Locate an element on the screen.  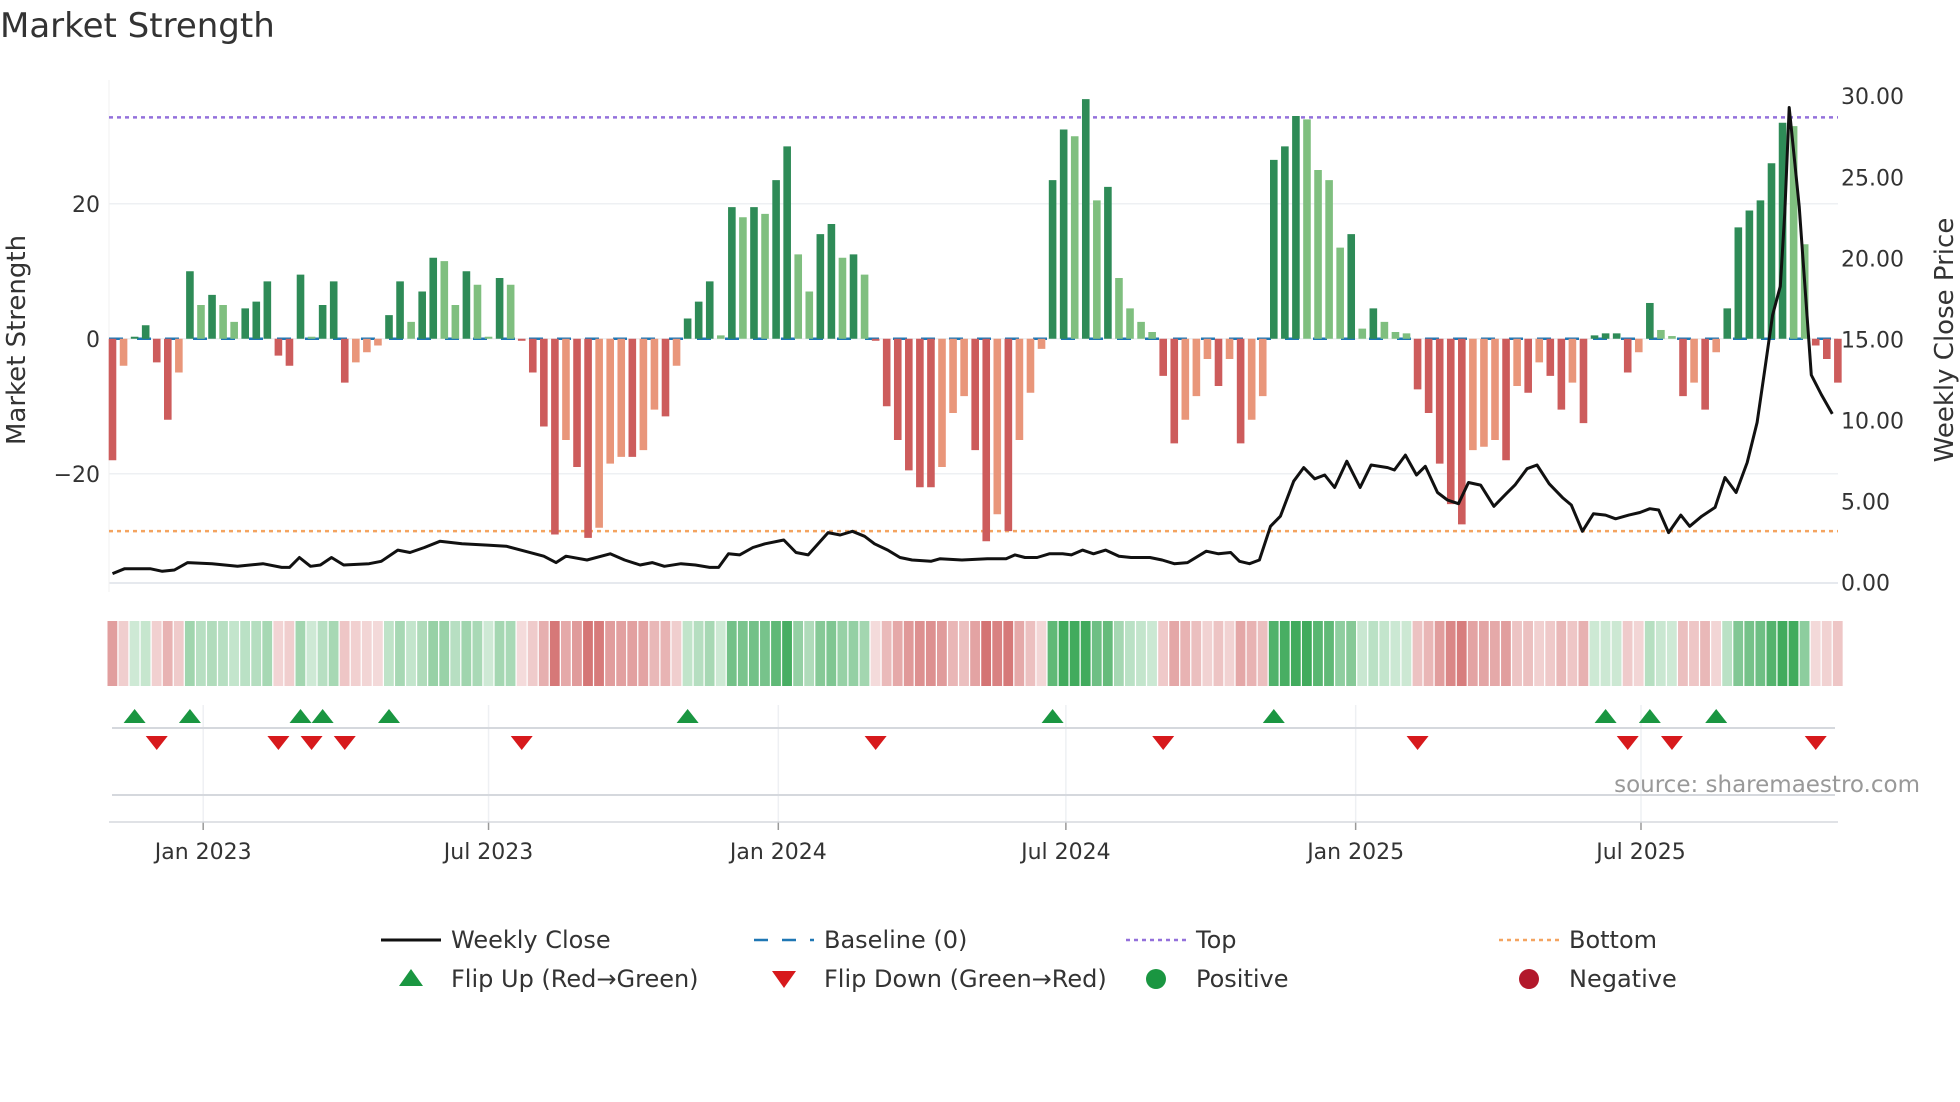
y2-tick-label: 15.00 is located at coordinates (1872, 340).